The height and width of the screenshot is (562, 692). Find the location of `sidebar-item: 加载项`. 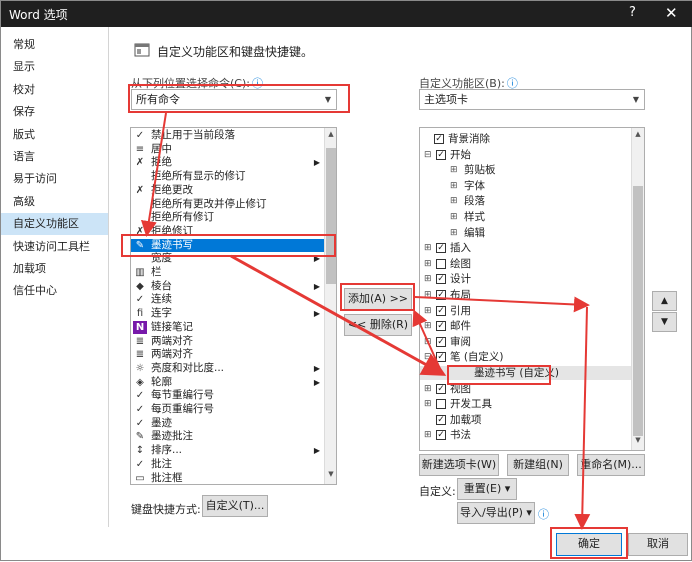

sidebar-item: 加载项 is located at coordinates (54, 269).